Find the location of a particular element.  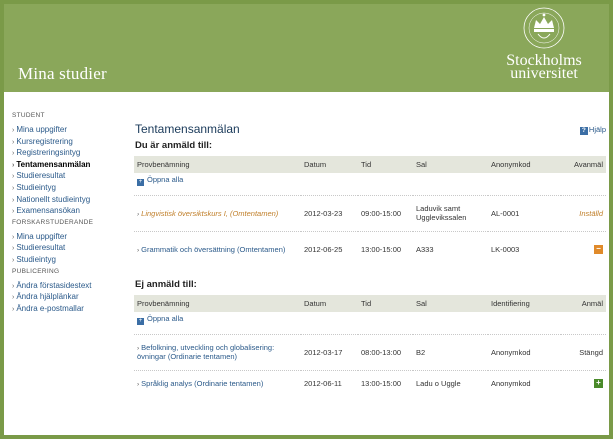

sidebar-item-studieintyg-fs: › Studieintyg is located at coordinates (69, 260).